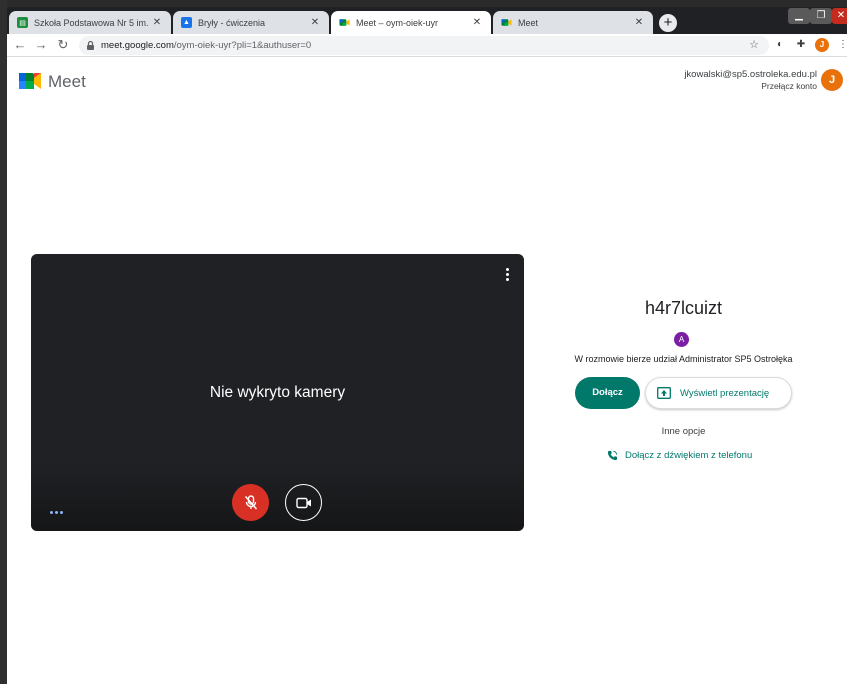 The height and width of the screenshot is (684, 847). Describe the element at coordinates (801, 45) in the screenshot. I see `puzzle-icon: ✚` at that location.